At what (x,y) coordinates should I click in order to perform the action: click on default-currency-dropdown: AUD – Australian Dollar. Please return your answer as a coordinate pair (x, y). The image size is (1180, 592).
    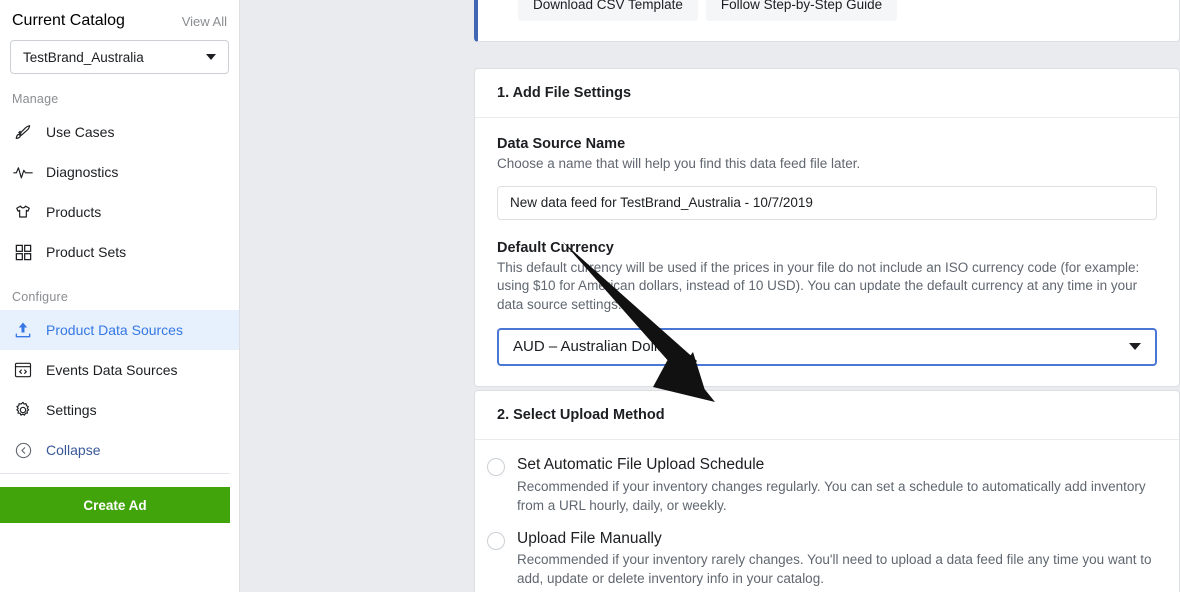
    Looking at the image, I should click on (827, 346).